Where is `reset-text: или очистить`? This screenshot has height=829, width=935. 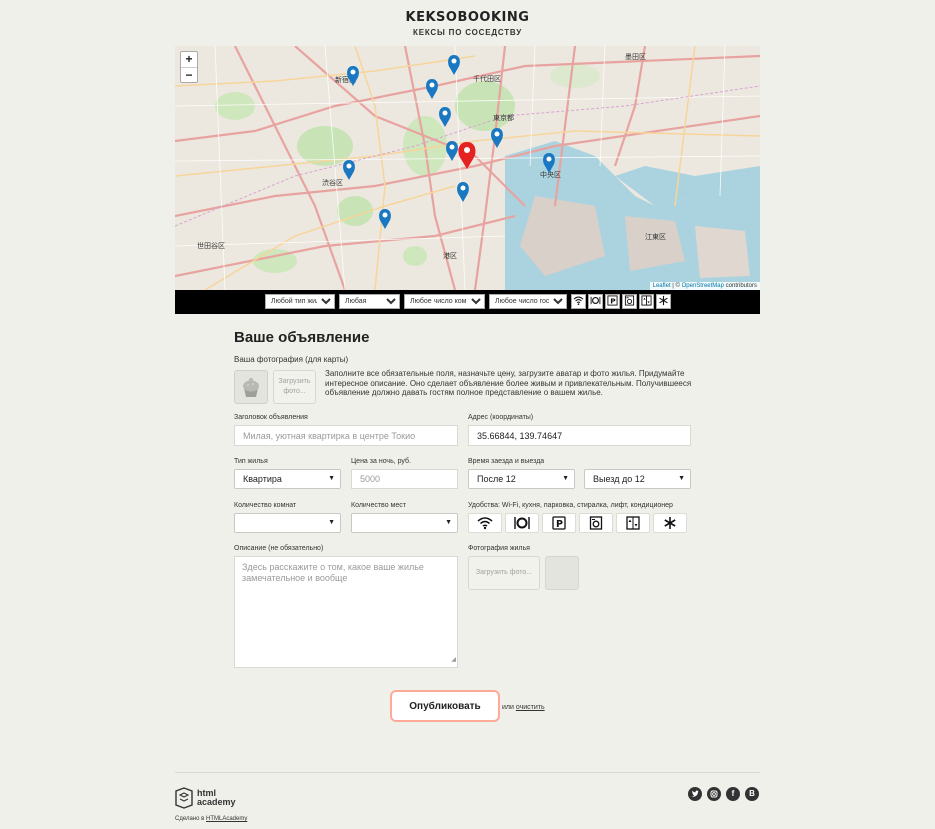 reset-text: или очистить is located at coordinates (523, 707).